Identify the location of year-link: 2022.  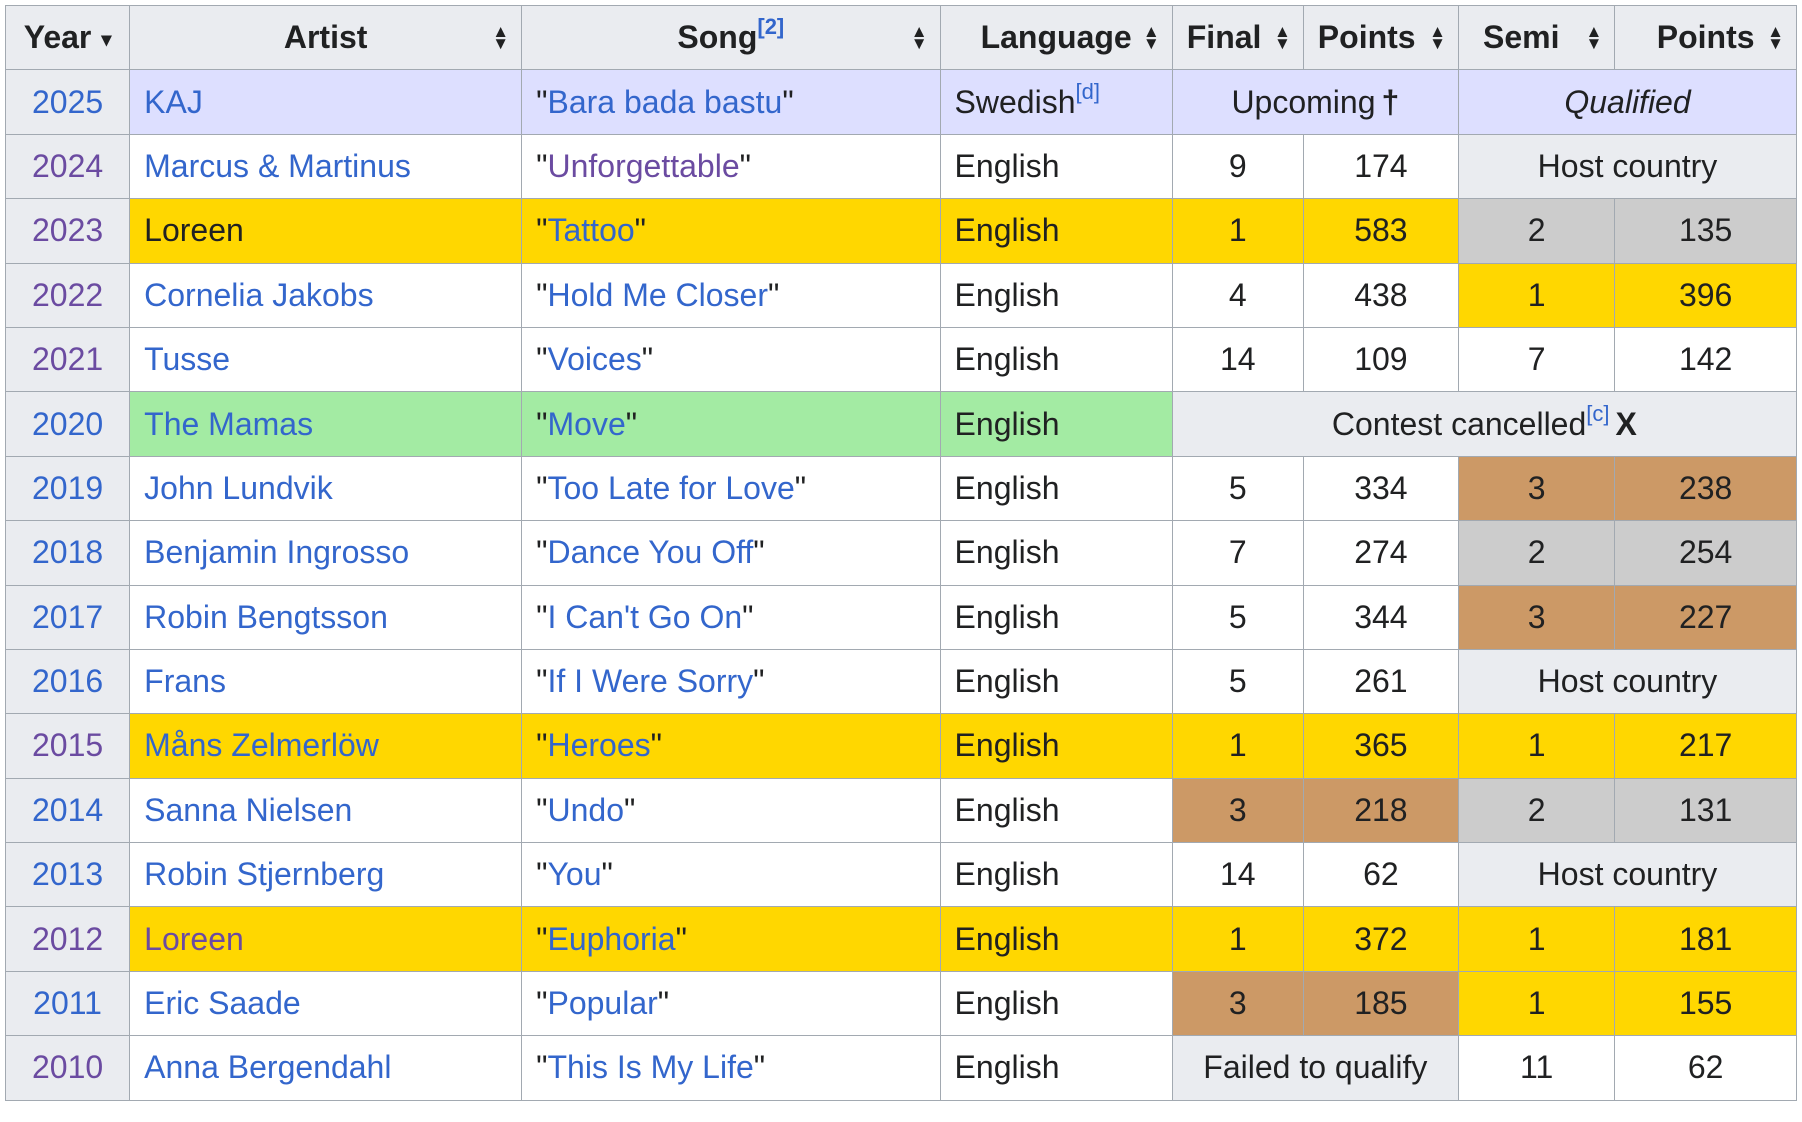
(67, 295).